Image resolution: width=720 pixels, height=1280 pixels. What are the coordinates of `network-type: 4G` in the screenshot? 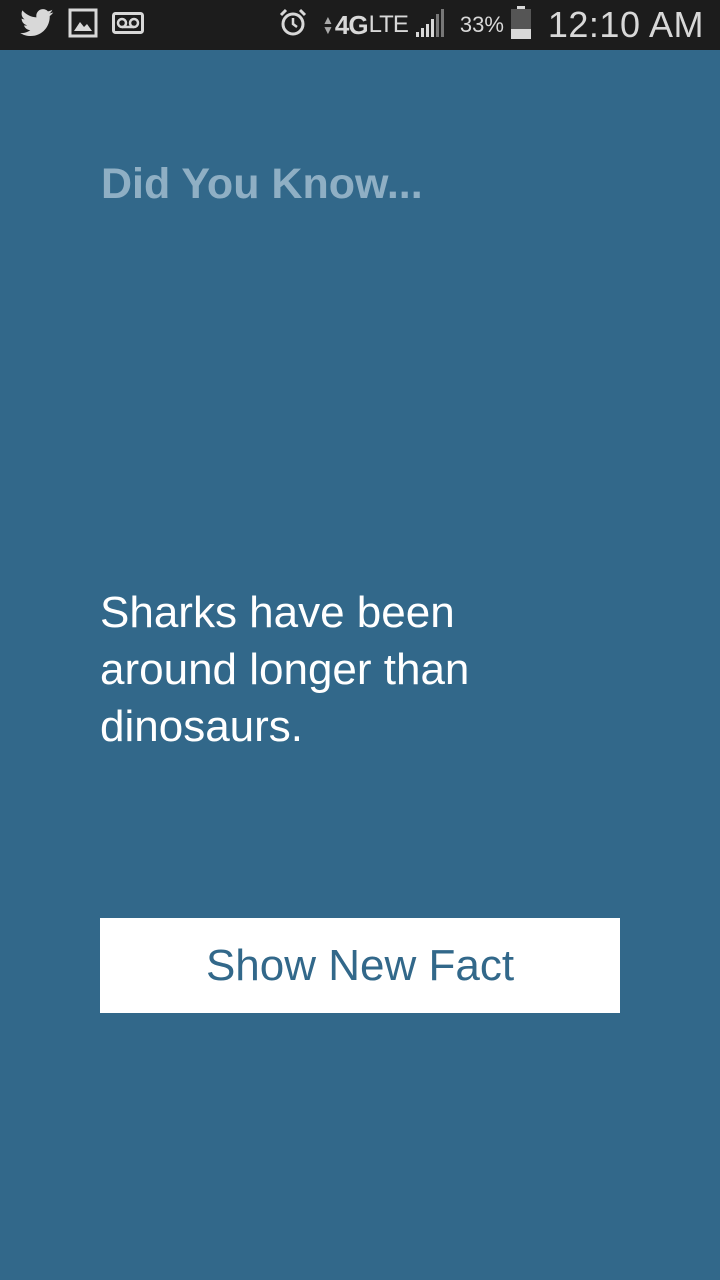 It's located at (351, 24).